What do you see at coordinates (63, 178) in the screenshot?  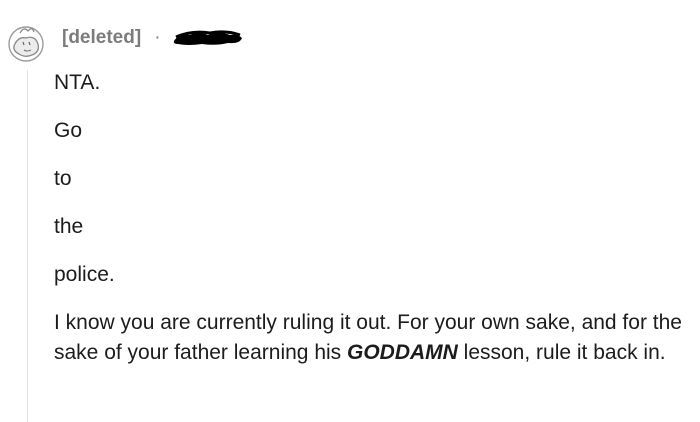 I see `paragraph-to: to` at bounding box center [63, 178].